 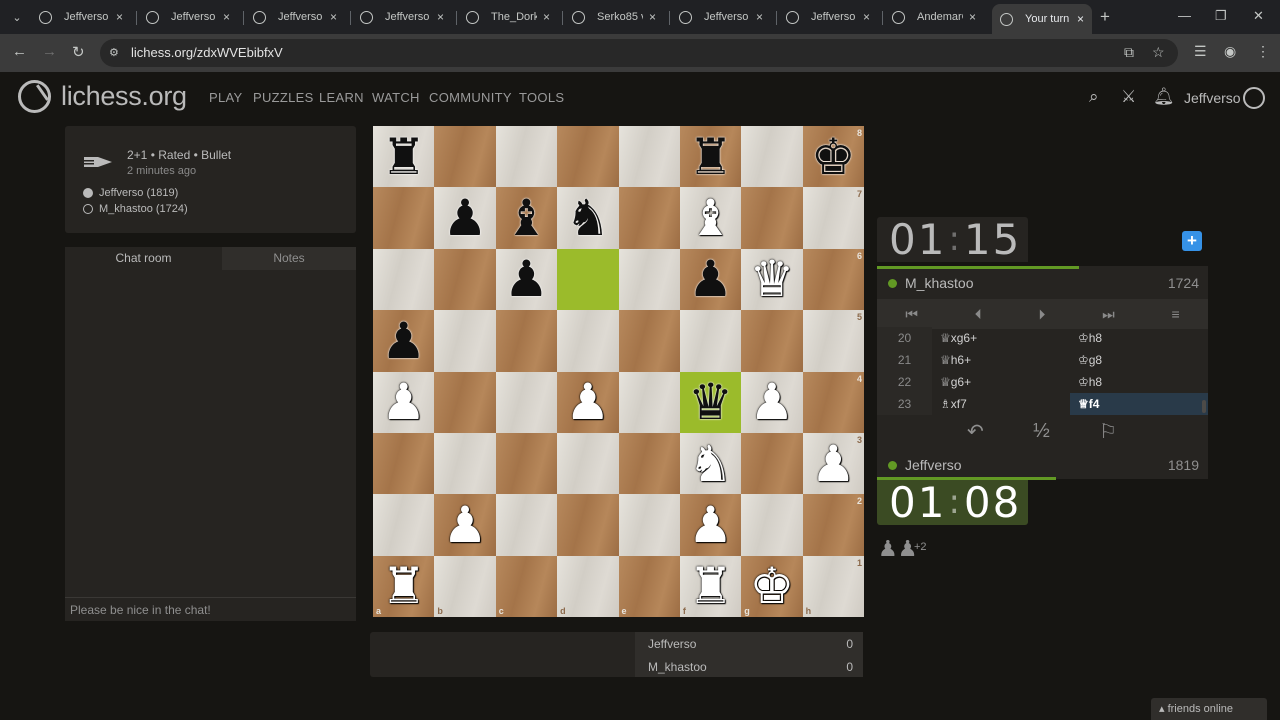 I want to click on board-square-b5, so click(x=465, y=341).